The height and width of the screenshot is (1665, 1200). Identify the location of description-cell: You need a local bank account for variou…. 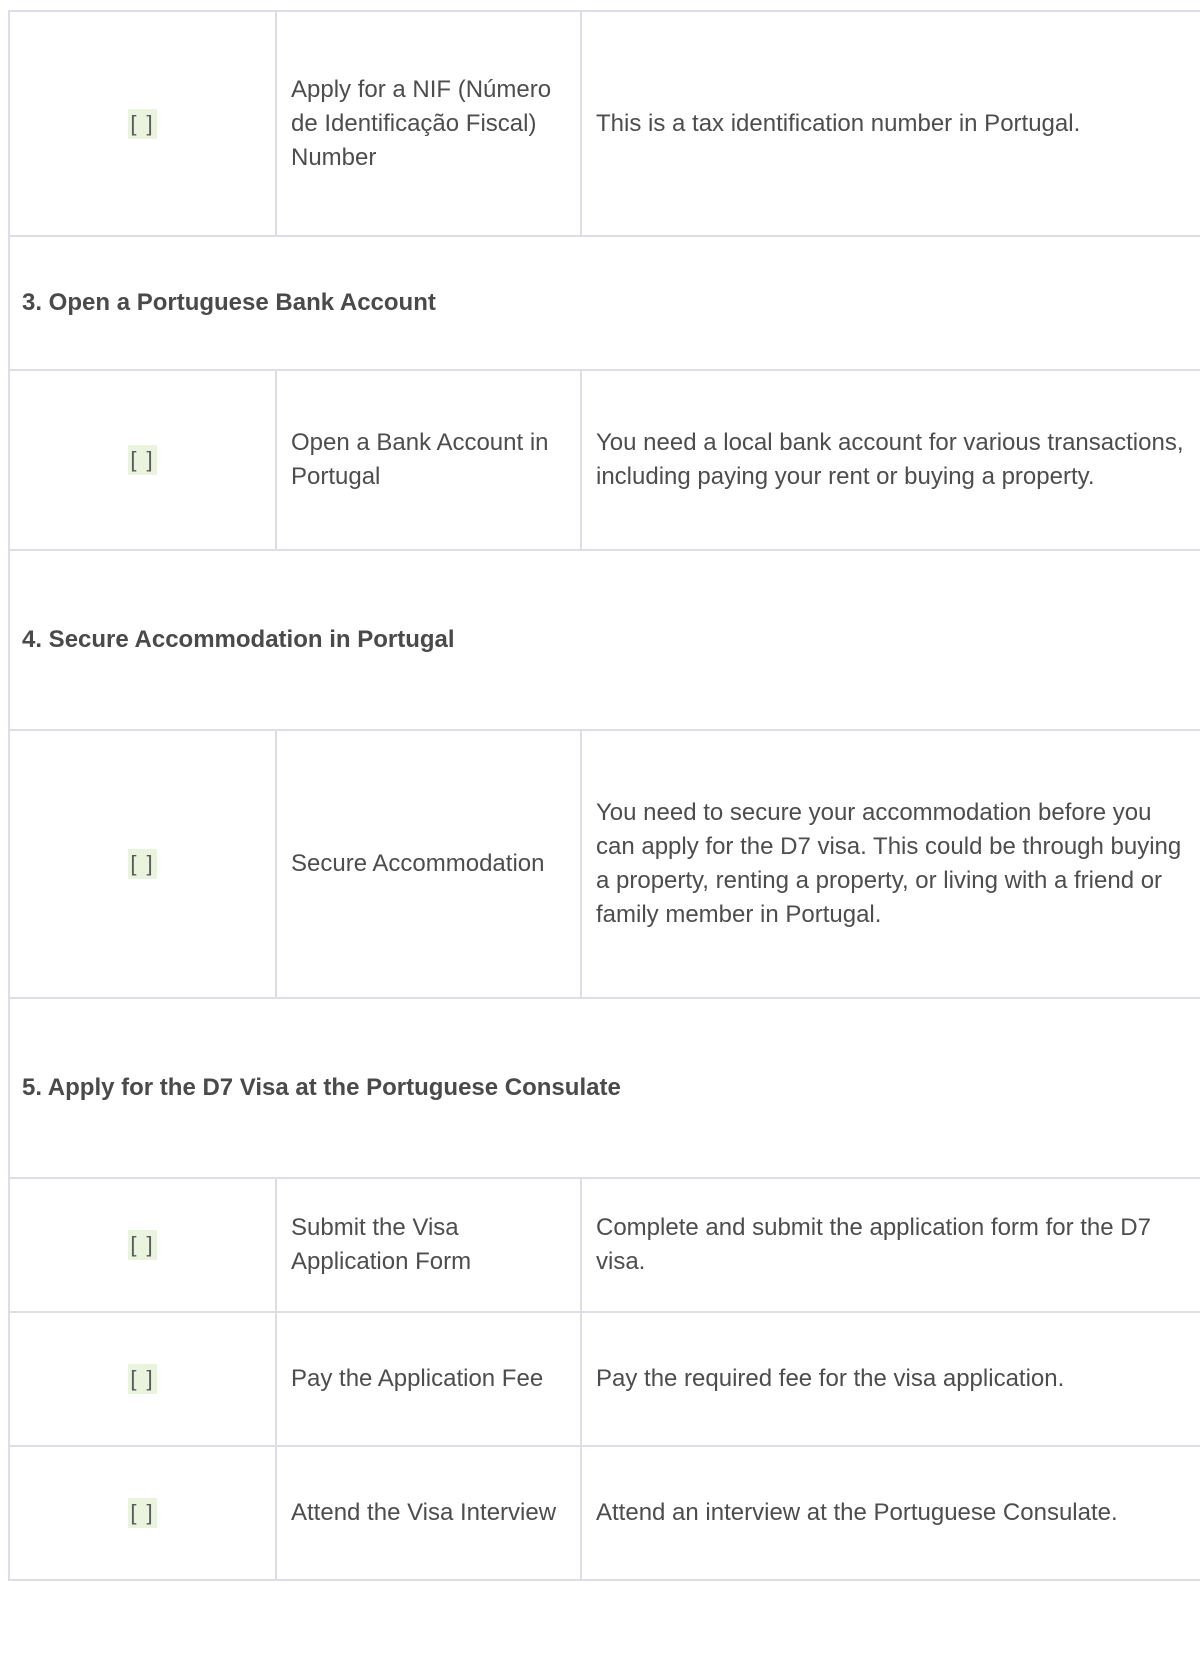
(890, 460).